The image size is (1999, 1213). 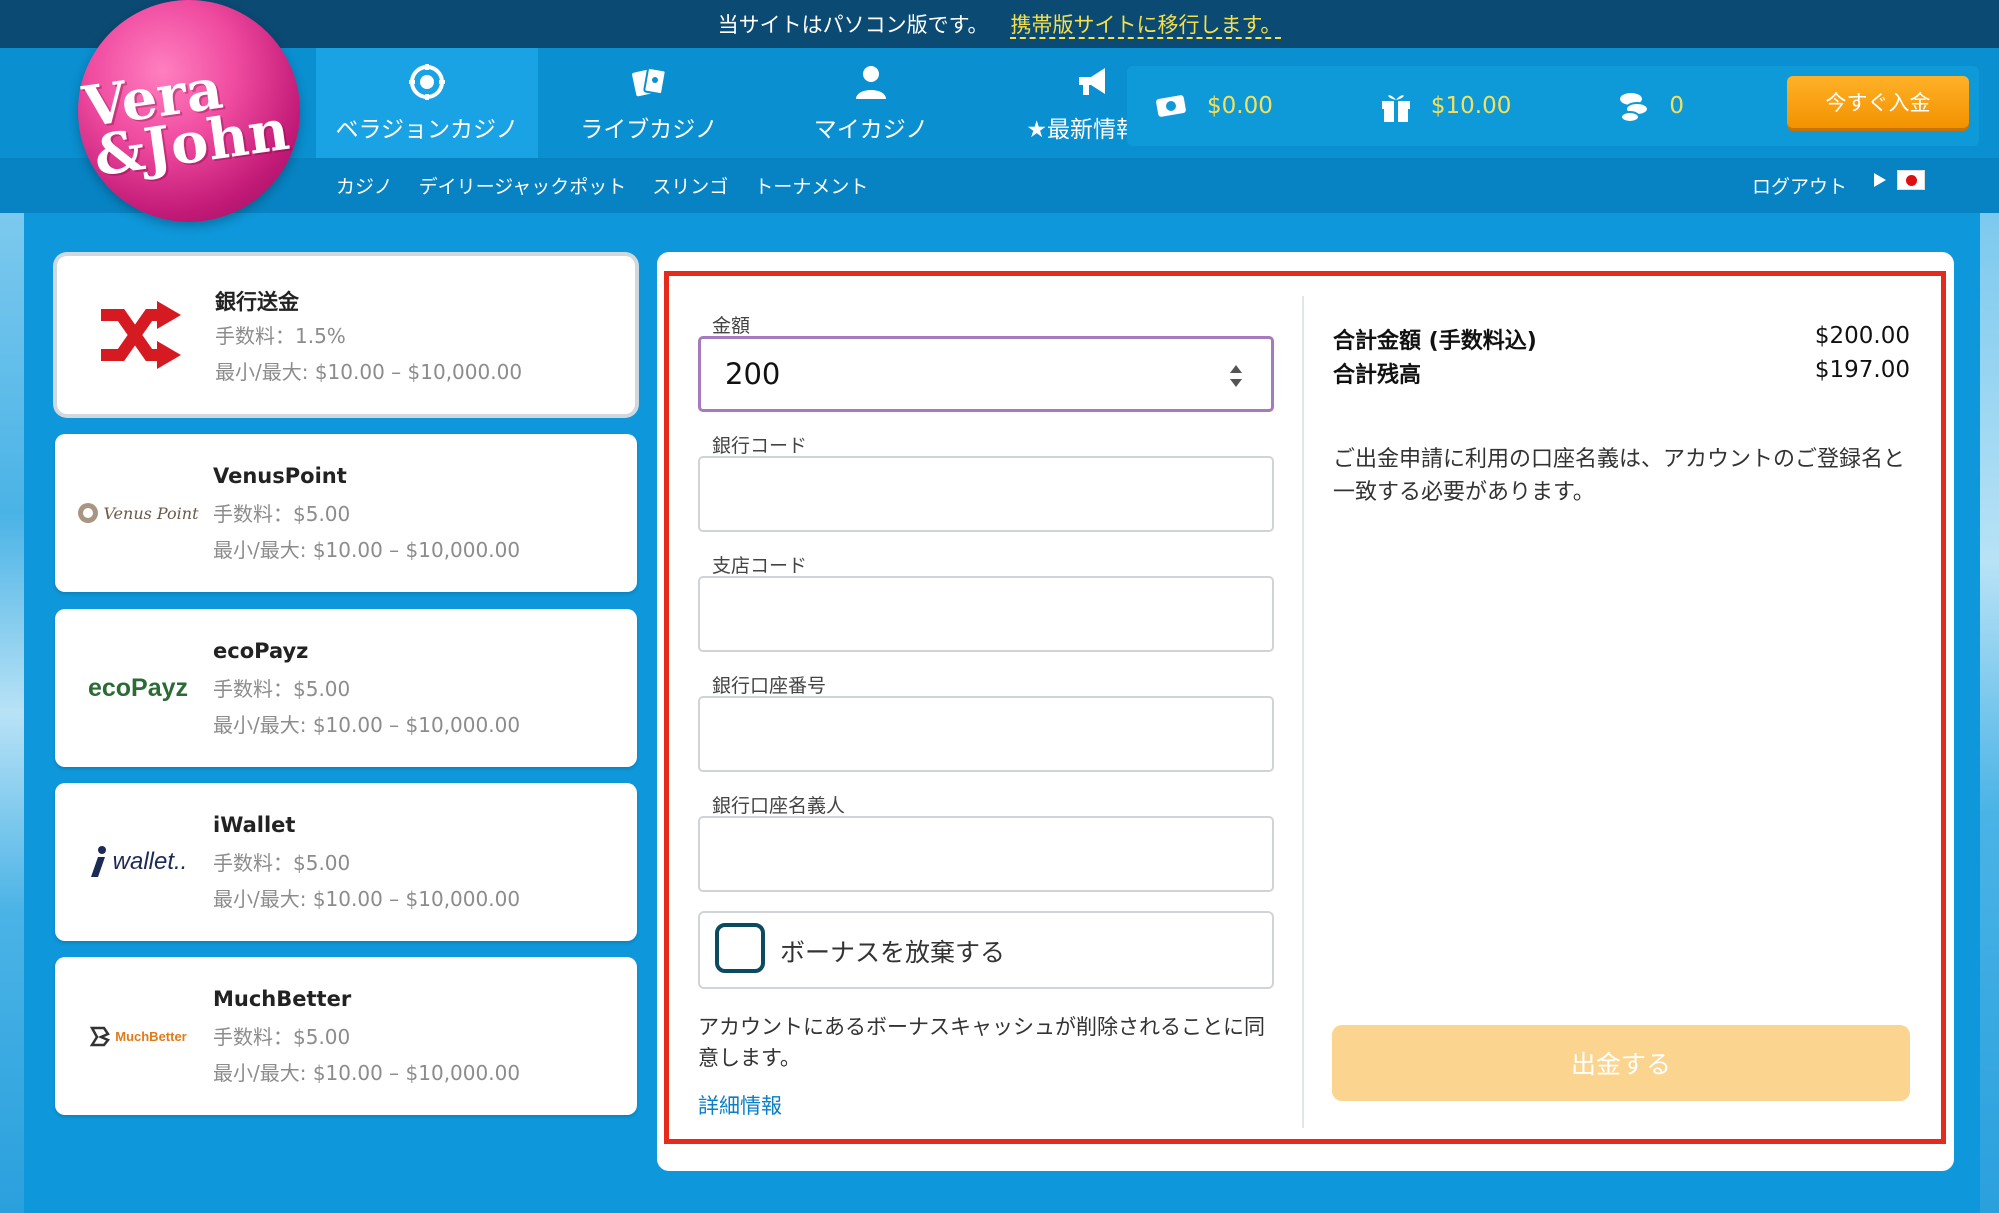 I want to click on mobile-site-link: 携帯版サイトに移行します。, so click(x=1146, y=24).